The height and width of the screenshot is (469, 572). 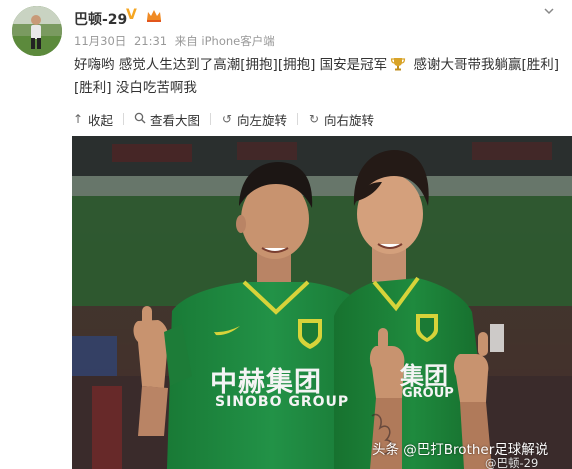 I want to click on post-text-part1: 好嗨哟 感觉人生达到了高潮[拥抱][拥抱] 国安是冠军, so click(x=231, y=65).